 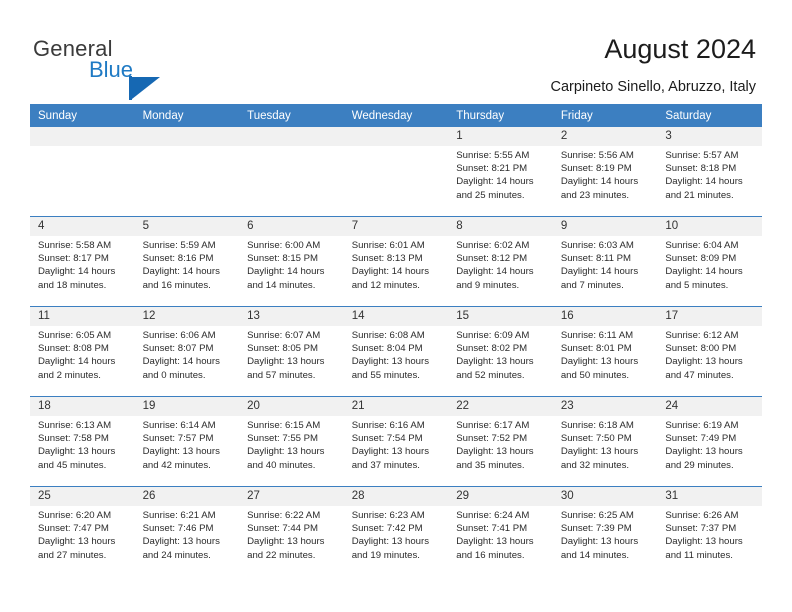 What do you see at coordinates (500, 115) in the screenshot?
I see `weekday-header-thursday: Thursday` at bounding box center [500, 115].